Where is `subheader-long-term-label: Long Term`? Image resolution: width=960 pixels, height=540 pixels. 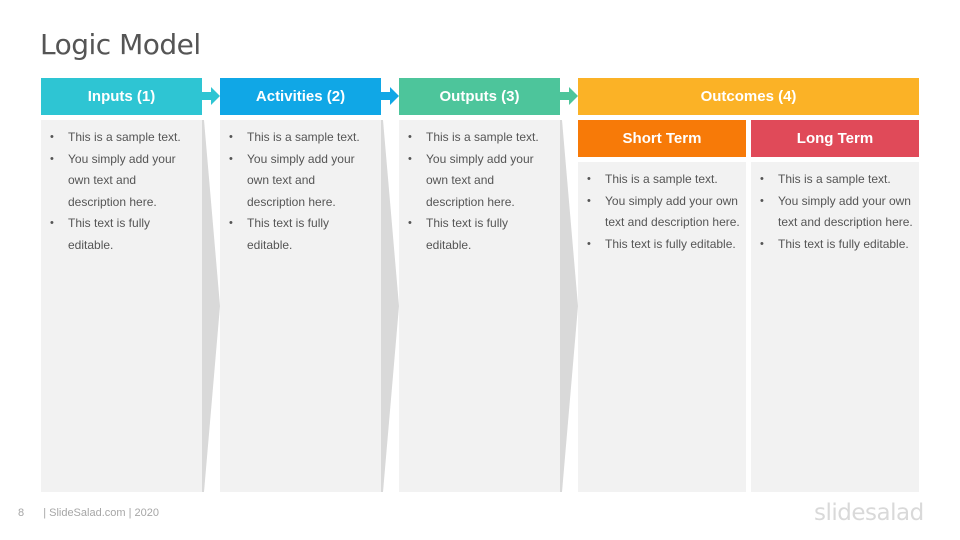 subheader-long-term-label: Long Term is located at coordinates (835, 138).